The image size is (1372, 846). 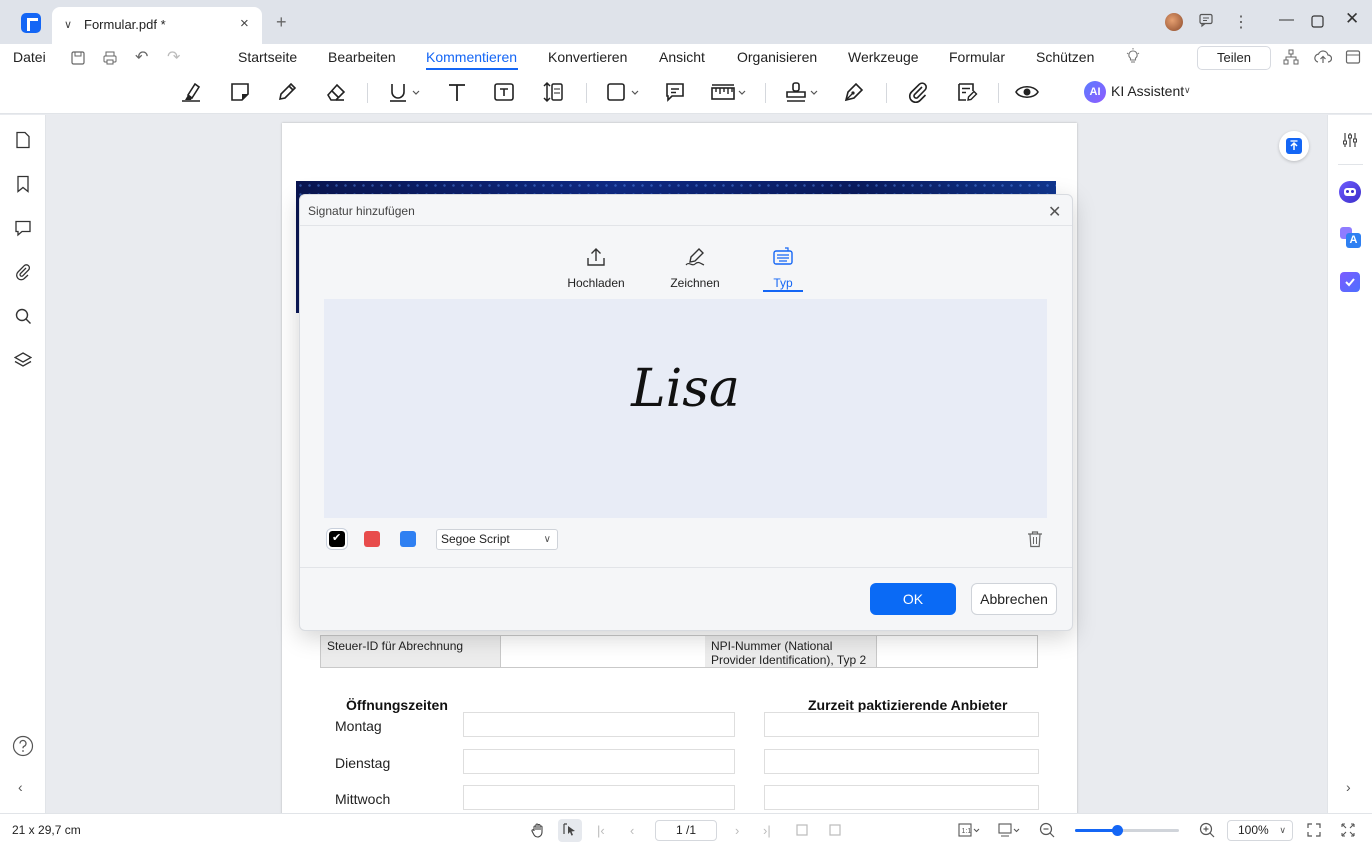 I want to click on page-icon, so click(x=23, y=140).